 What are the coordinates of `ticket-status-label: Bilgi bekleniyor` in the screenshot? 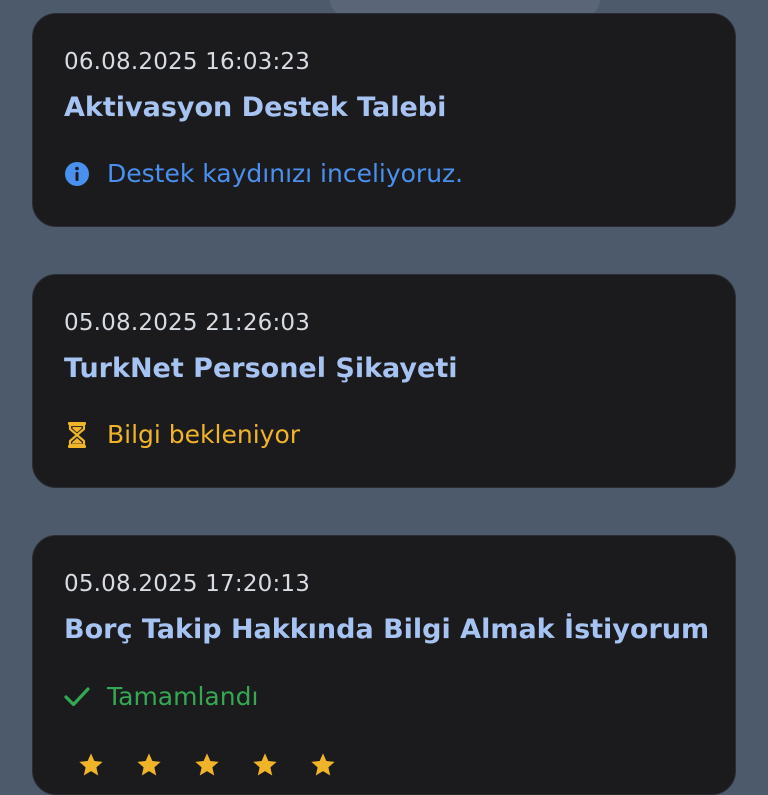 It's located at (204, 434).